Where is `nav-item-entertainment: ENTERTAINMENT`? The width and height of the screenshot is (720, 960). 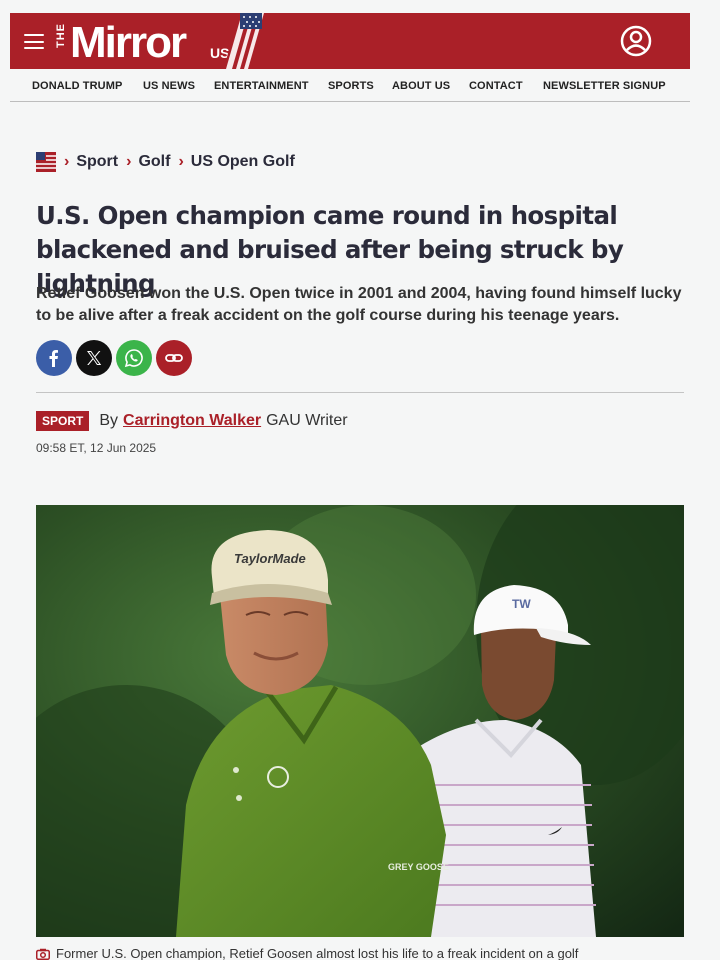
nav-item-entertainment: ENTERTAINMENT is located at coordinates (261, 86).